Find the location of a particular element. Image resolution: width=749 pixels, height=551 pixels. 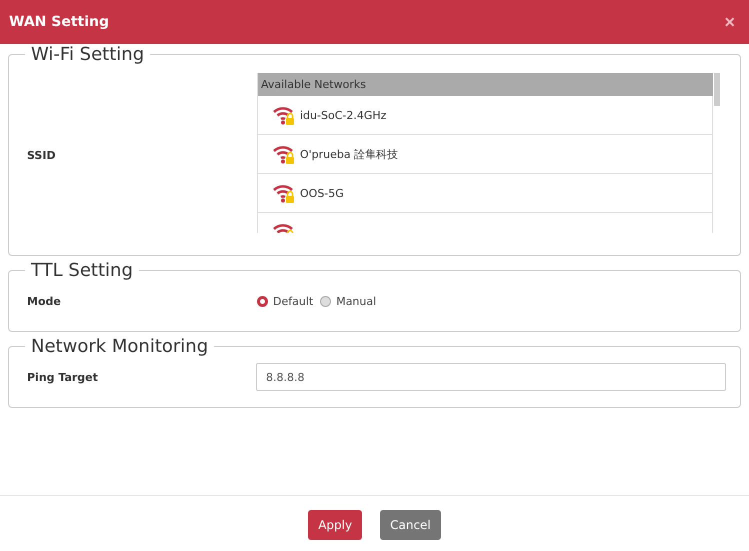

radio-label: Manual is located at coordinates (356, 301).